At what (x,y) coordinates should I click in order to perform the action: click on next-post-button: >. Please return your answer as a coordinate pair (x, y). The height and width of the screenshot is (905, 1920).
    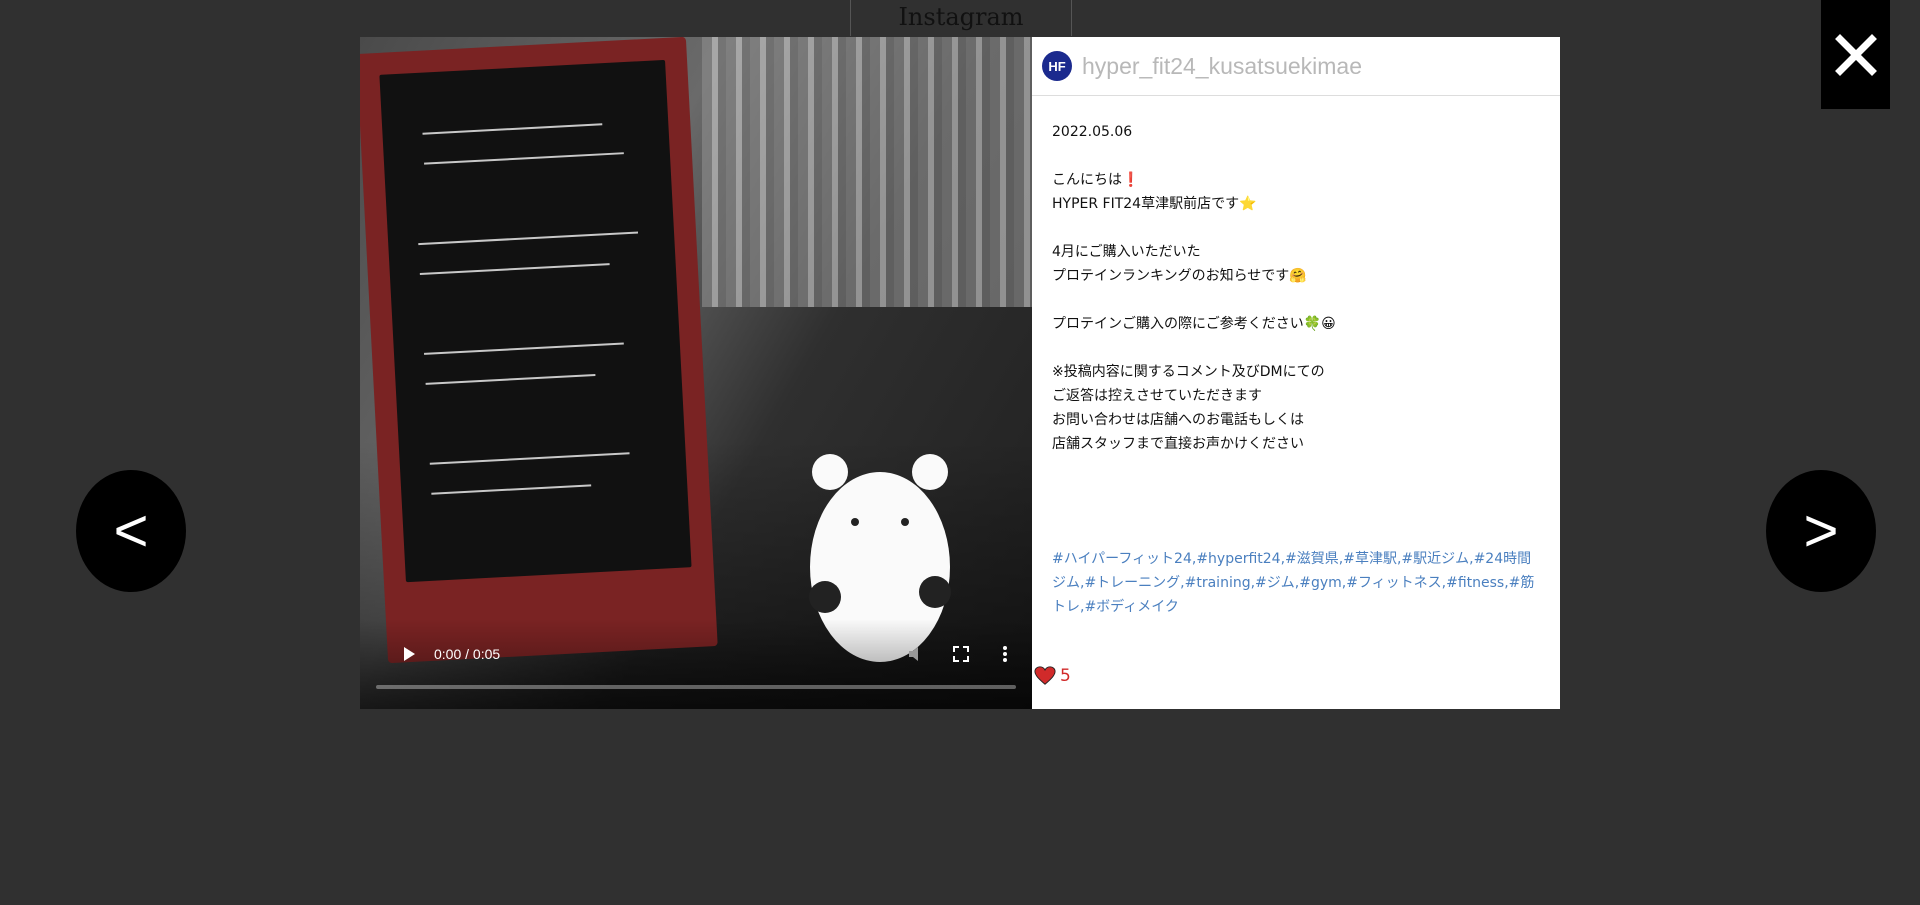
    Looking at the image, I should click on (1821, 531).